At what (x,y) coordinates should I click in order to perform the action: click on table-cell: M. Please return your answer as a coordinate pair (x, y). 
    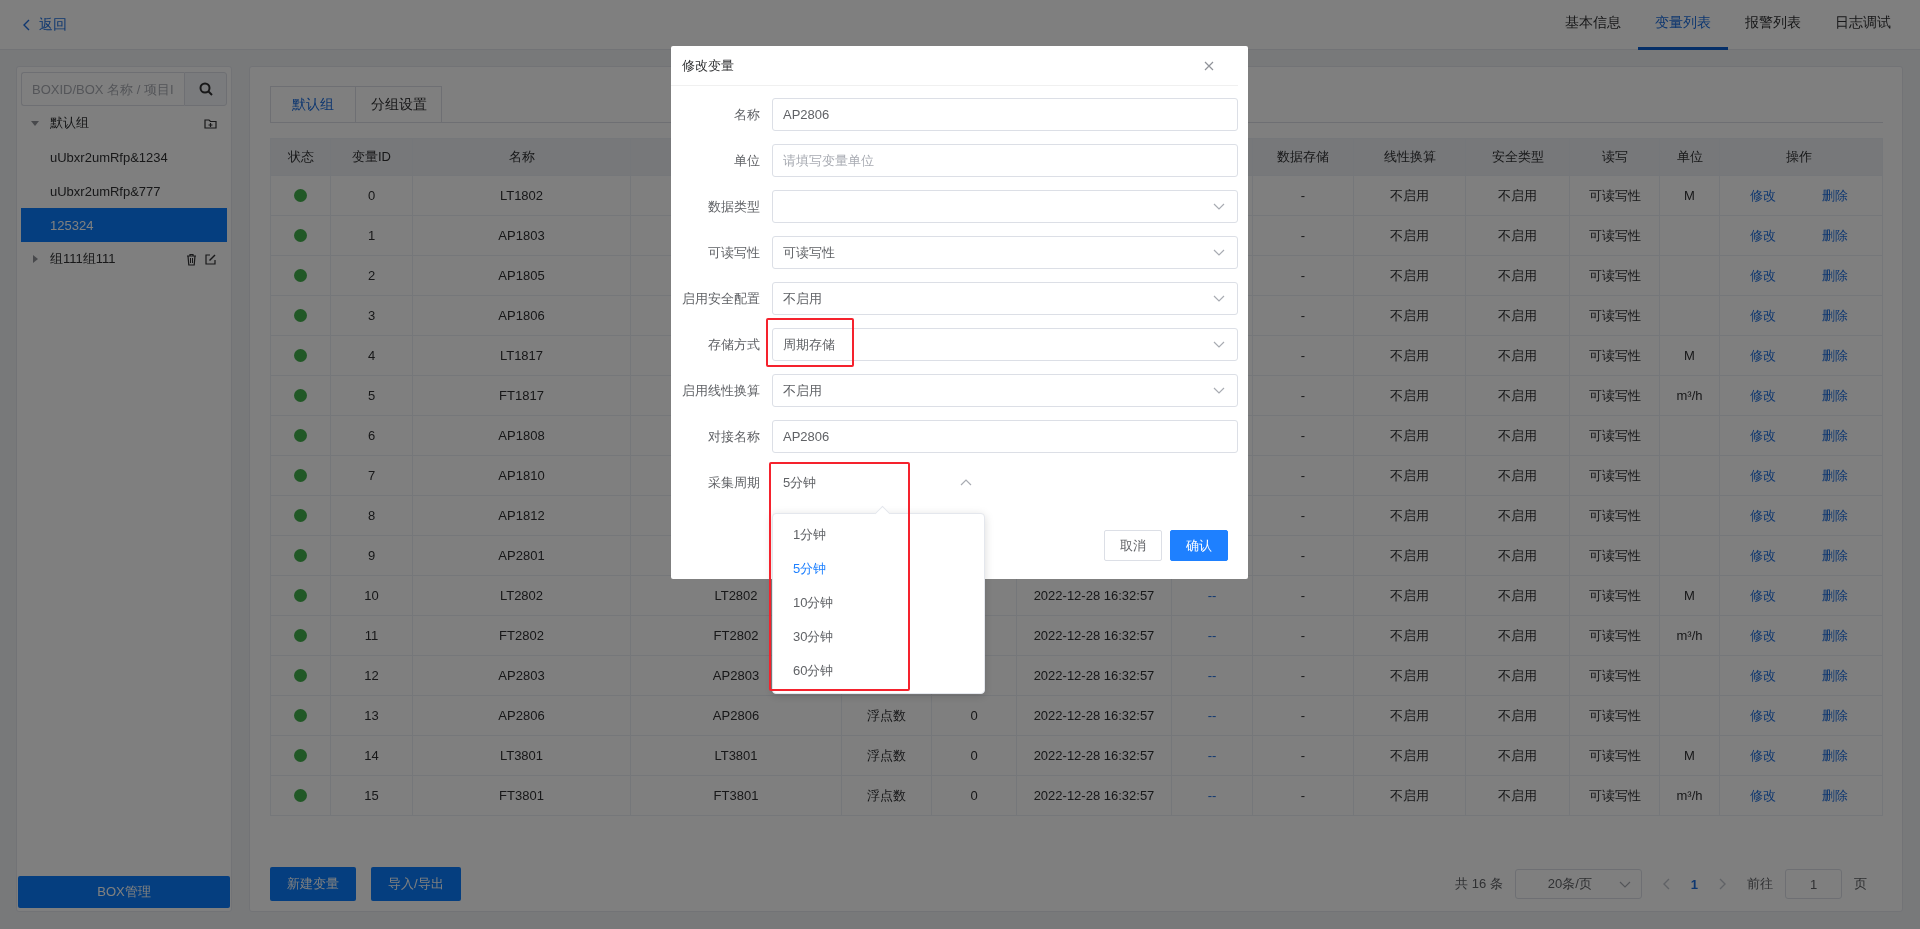
    Looking at the image, I should click on (1689, 195).